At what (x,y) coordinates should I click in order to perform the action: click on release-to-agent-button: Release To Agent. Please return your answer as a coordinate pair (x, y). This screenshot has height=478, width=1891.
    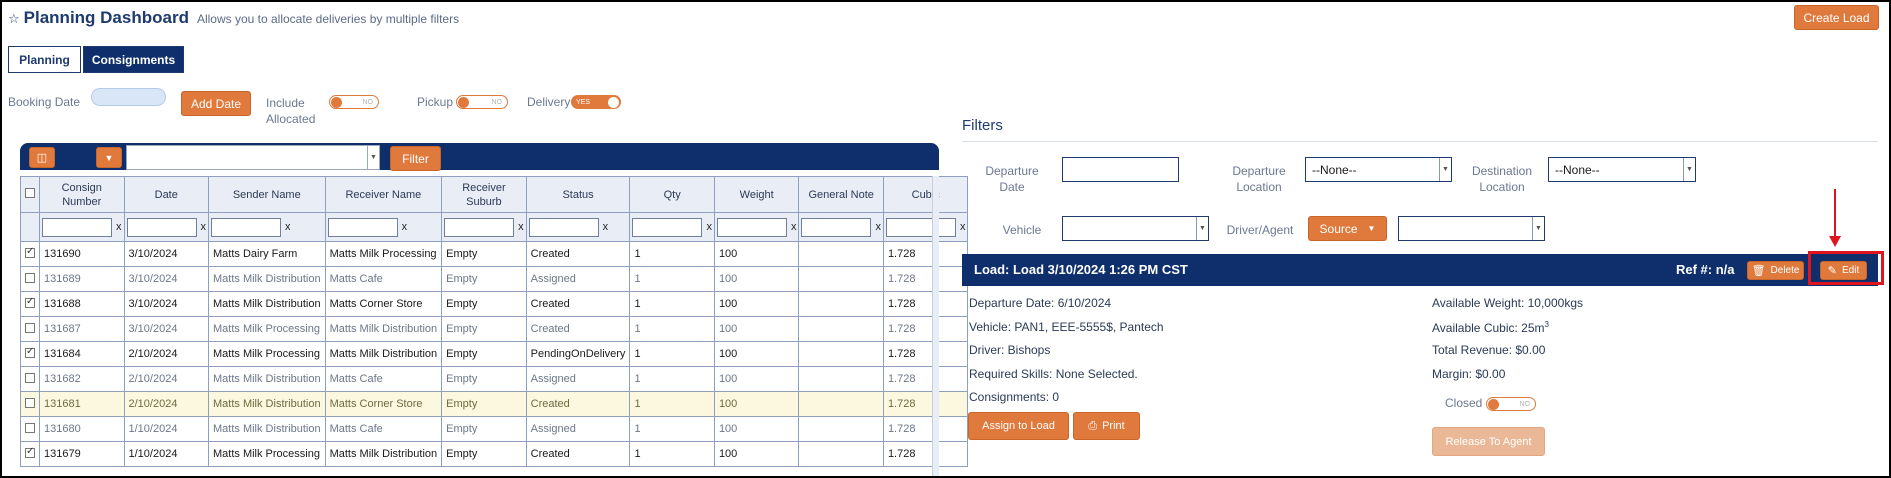
    Looking at the image, I should click on (1488, 441).